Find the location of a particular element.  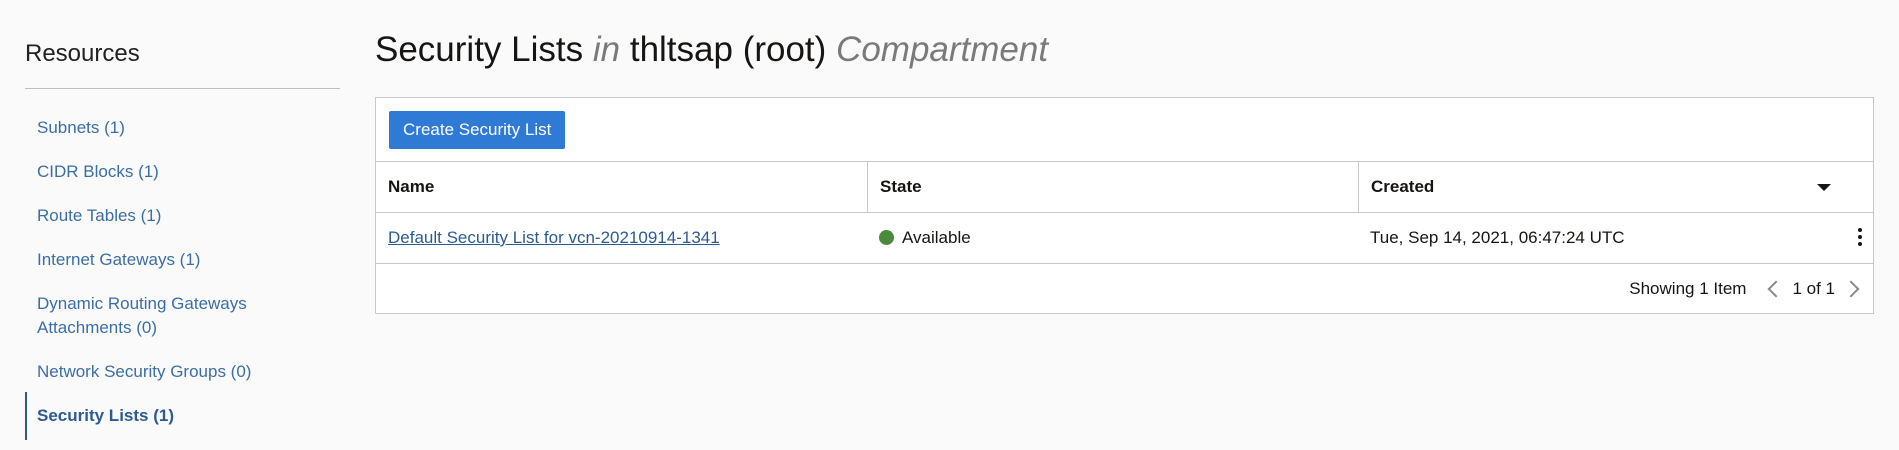

created-timestamp: Tue, Sep 14, 2021, 06:47:24 UTC is located at coordinates (1497, 237).